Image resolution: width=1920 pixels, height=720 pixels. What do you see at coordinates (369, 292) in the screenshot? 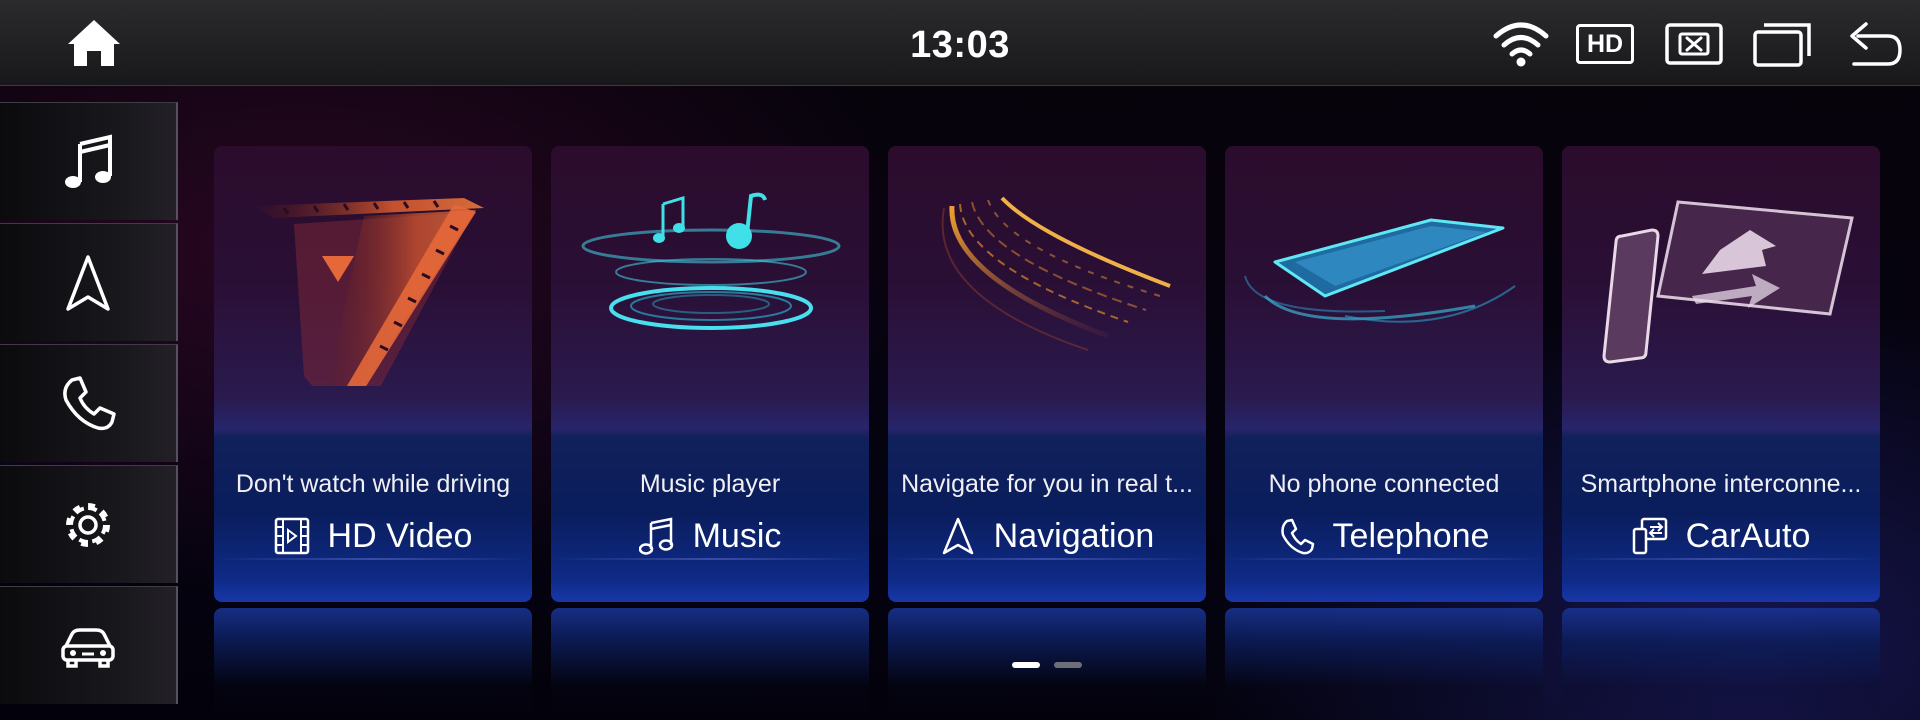
I see `film-reel-illustration` at bounding box center [369, 292].